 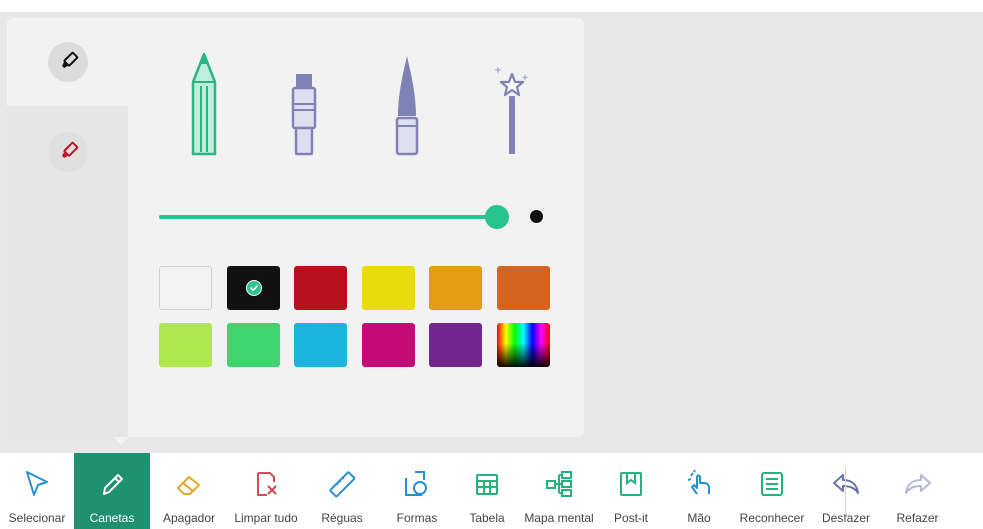 What do you see at coordinates (304, 115) in the screenshot?
I see `marker-pen-icon` at bounding box center [304, 115].